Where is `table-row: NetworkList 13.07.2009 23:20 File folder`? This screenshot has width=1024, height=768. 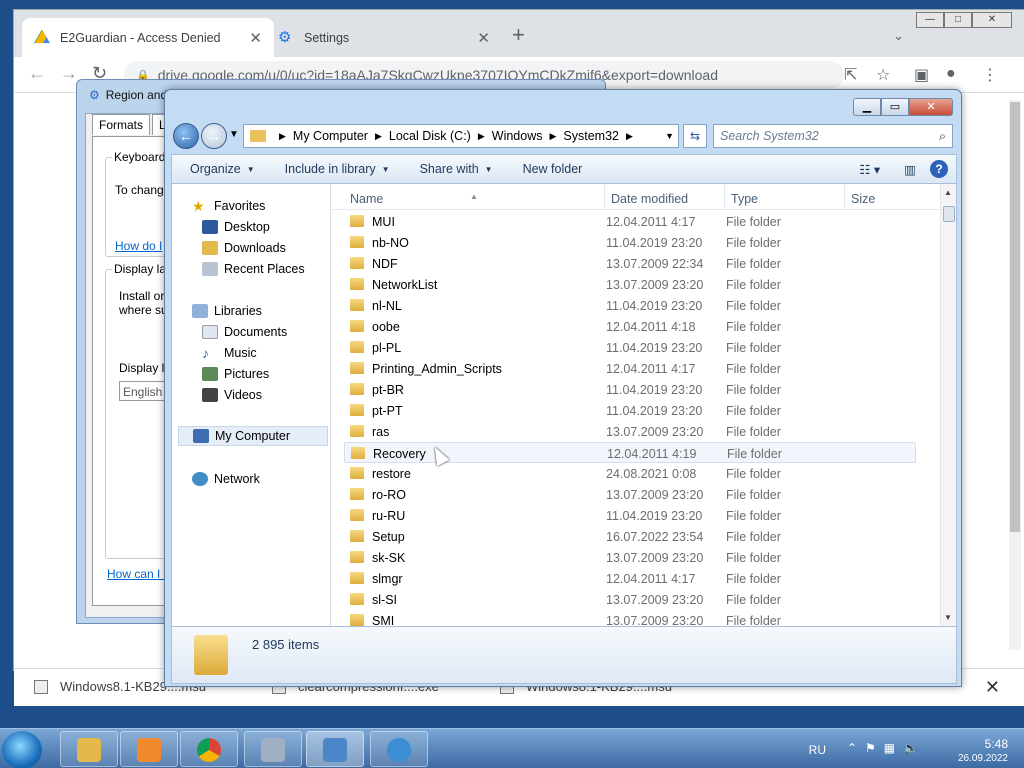 table-row: NetworkList 13.07.2009 23:20 File folder is located at coordinates (630, 284).